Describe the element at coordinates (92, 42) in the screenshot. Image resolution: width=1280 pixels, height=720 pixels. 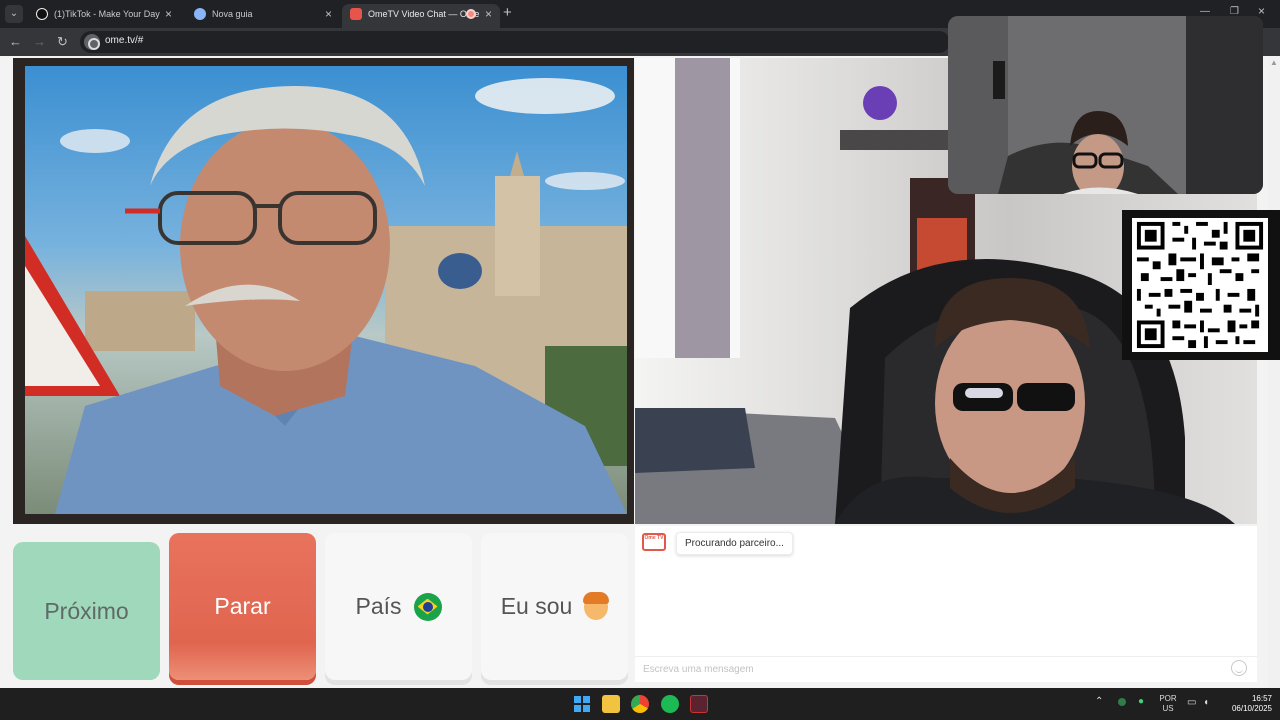
I see `site-info-icon` at that location.